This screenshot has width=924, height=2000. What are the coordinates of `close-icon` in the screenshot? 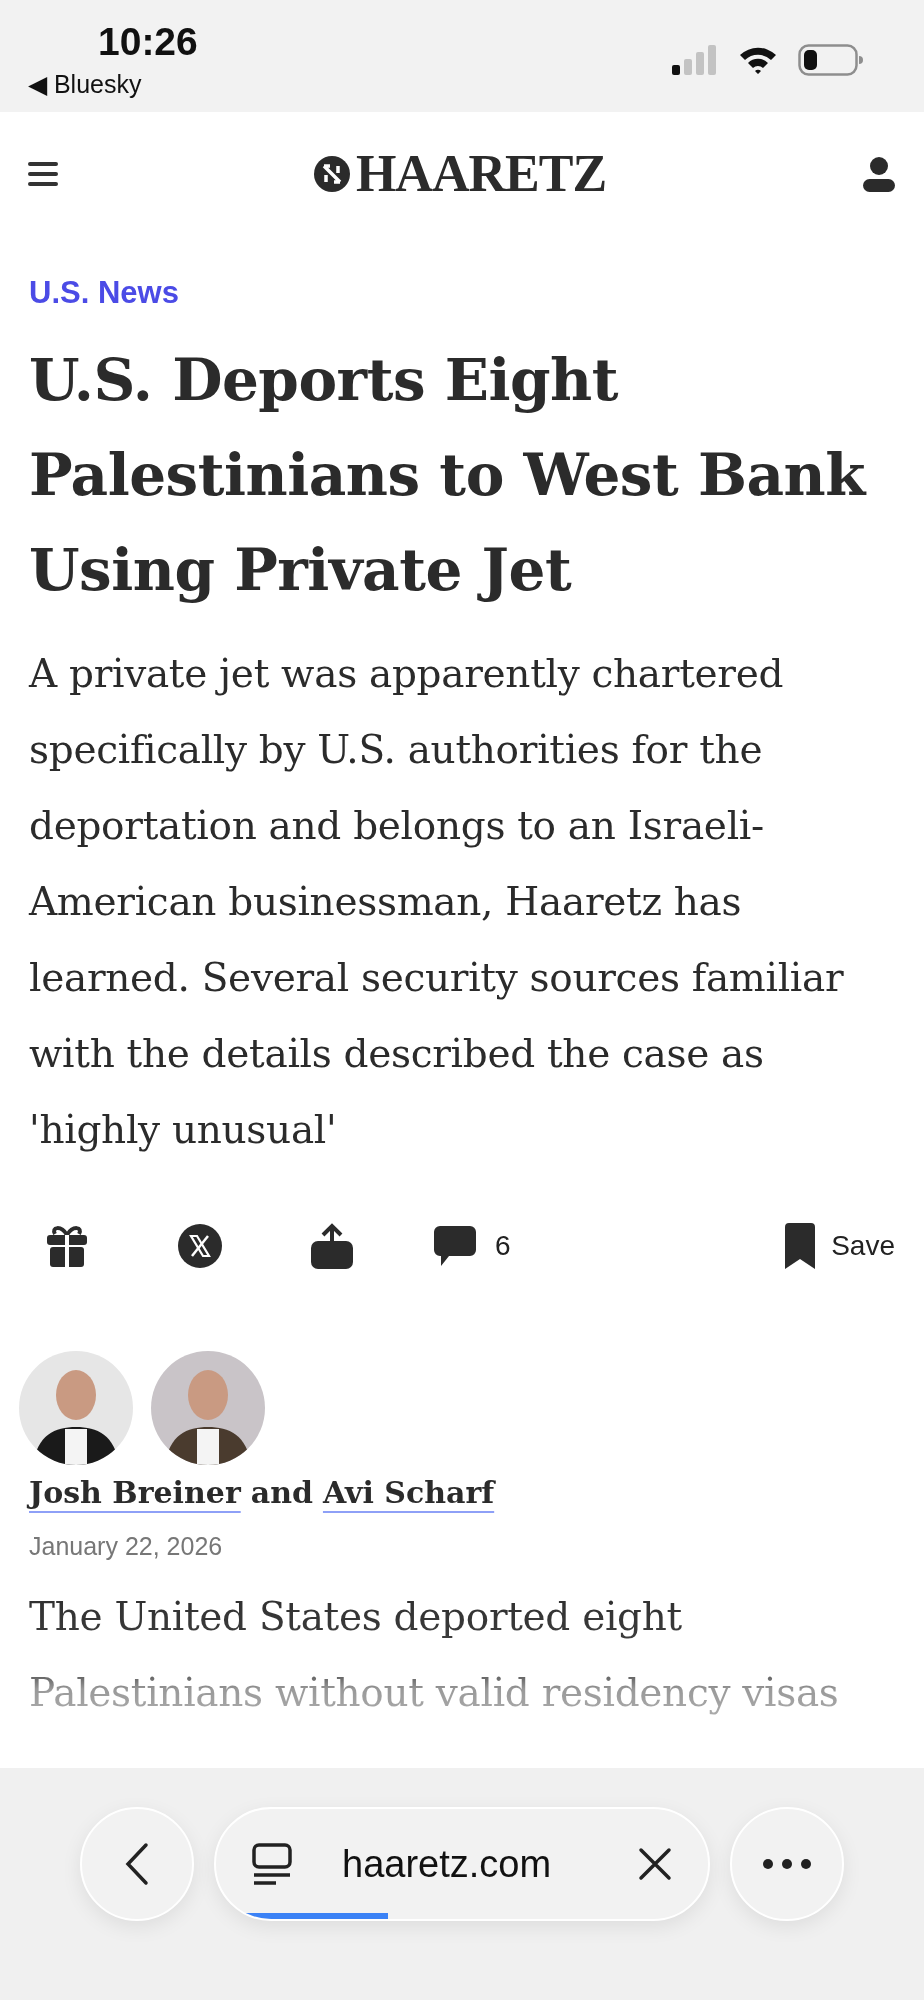 It's located at (655, 1864).